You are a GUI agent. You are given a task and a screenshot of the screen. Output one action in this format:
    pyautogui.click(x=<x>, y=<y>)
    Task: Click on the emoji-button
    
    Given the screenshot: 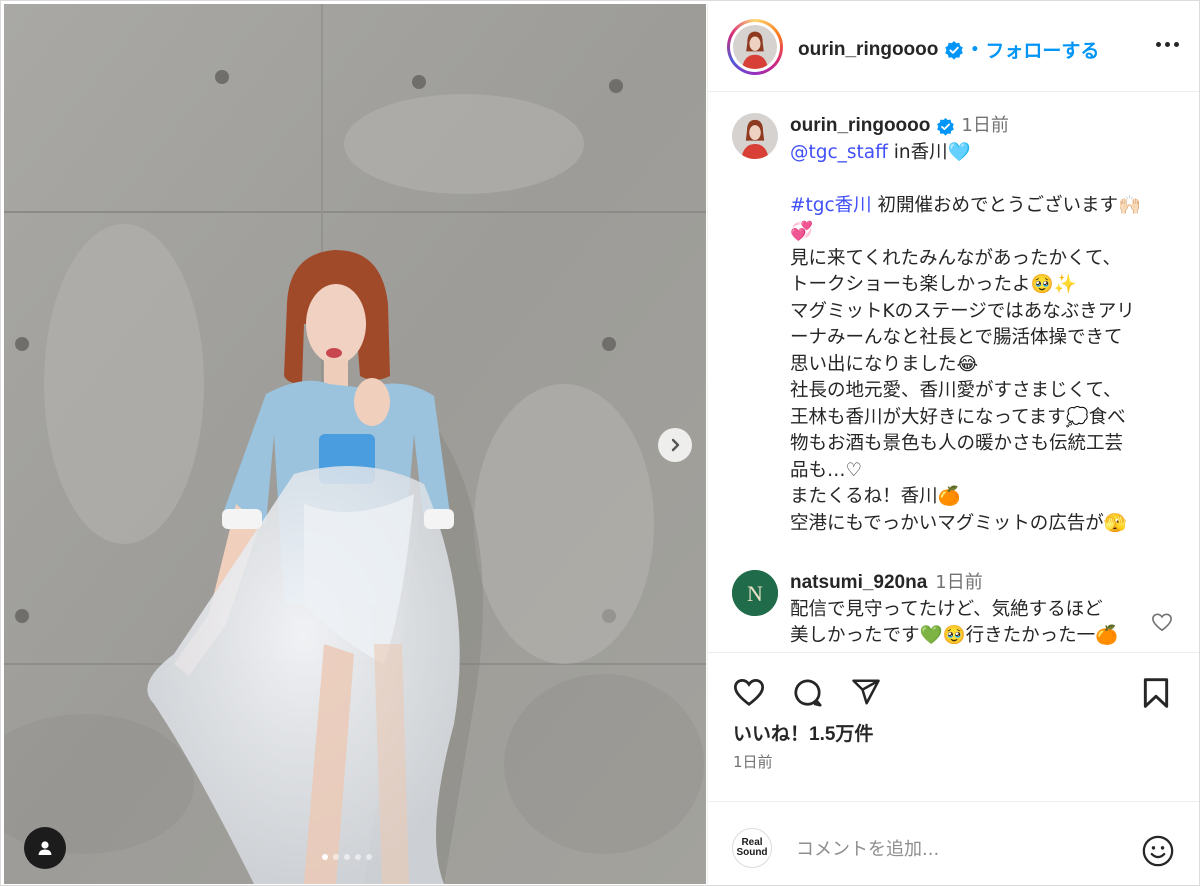 What is the action you would take?
    pyautogui.click(x=1158, y=853)
    